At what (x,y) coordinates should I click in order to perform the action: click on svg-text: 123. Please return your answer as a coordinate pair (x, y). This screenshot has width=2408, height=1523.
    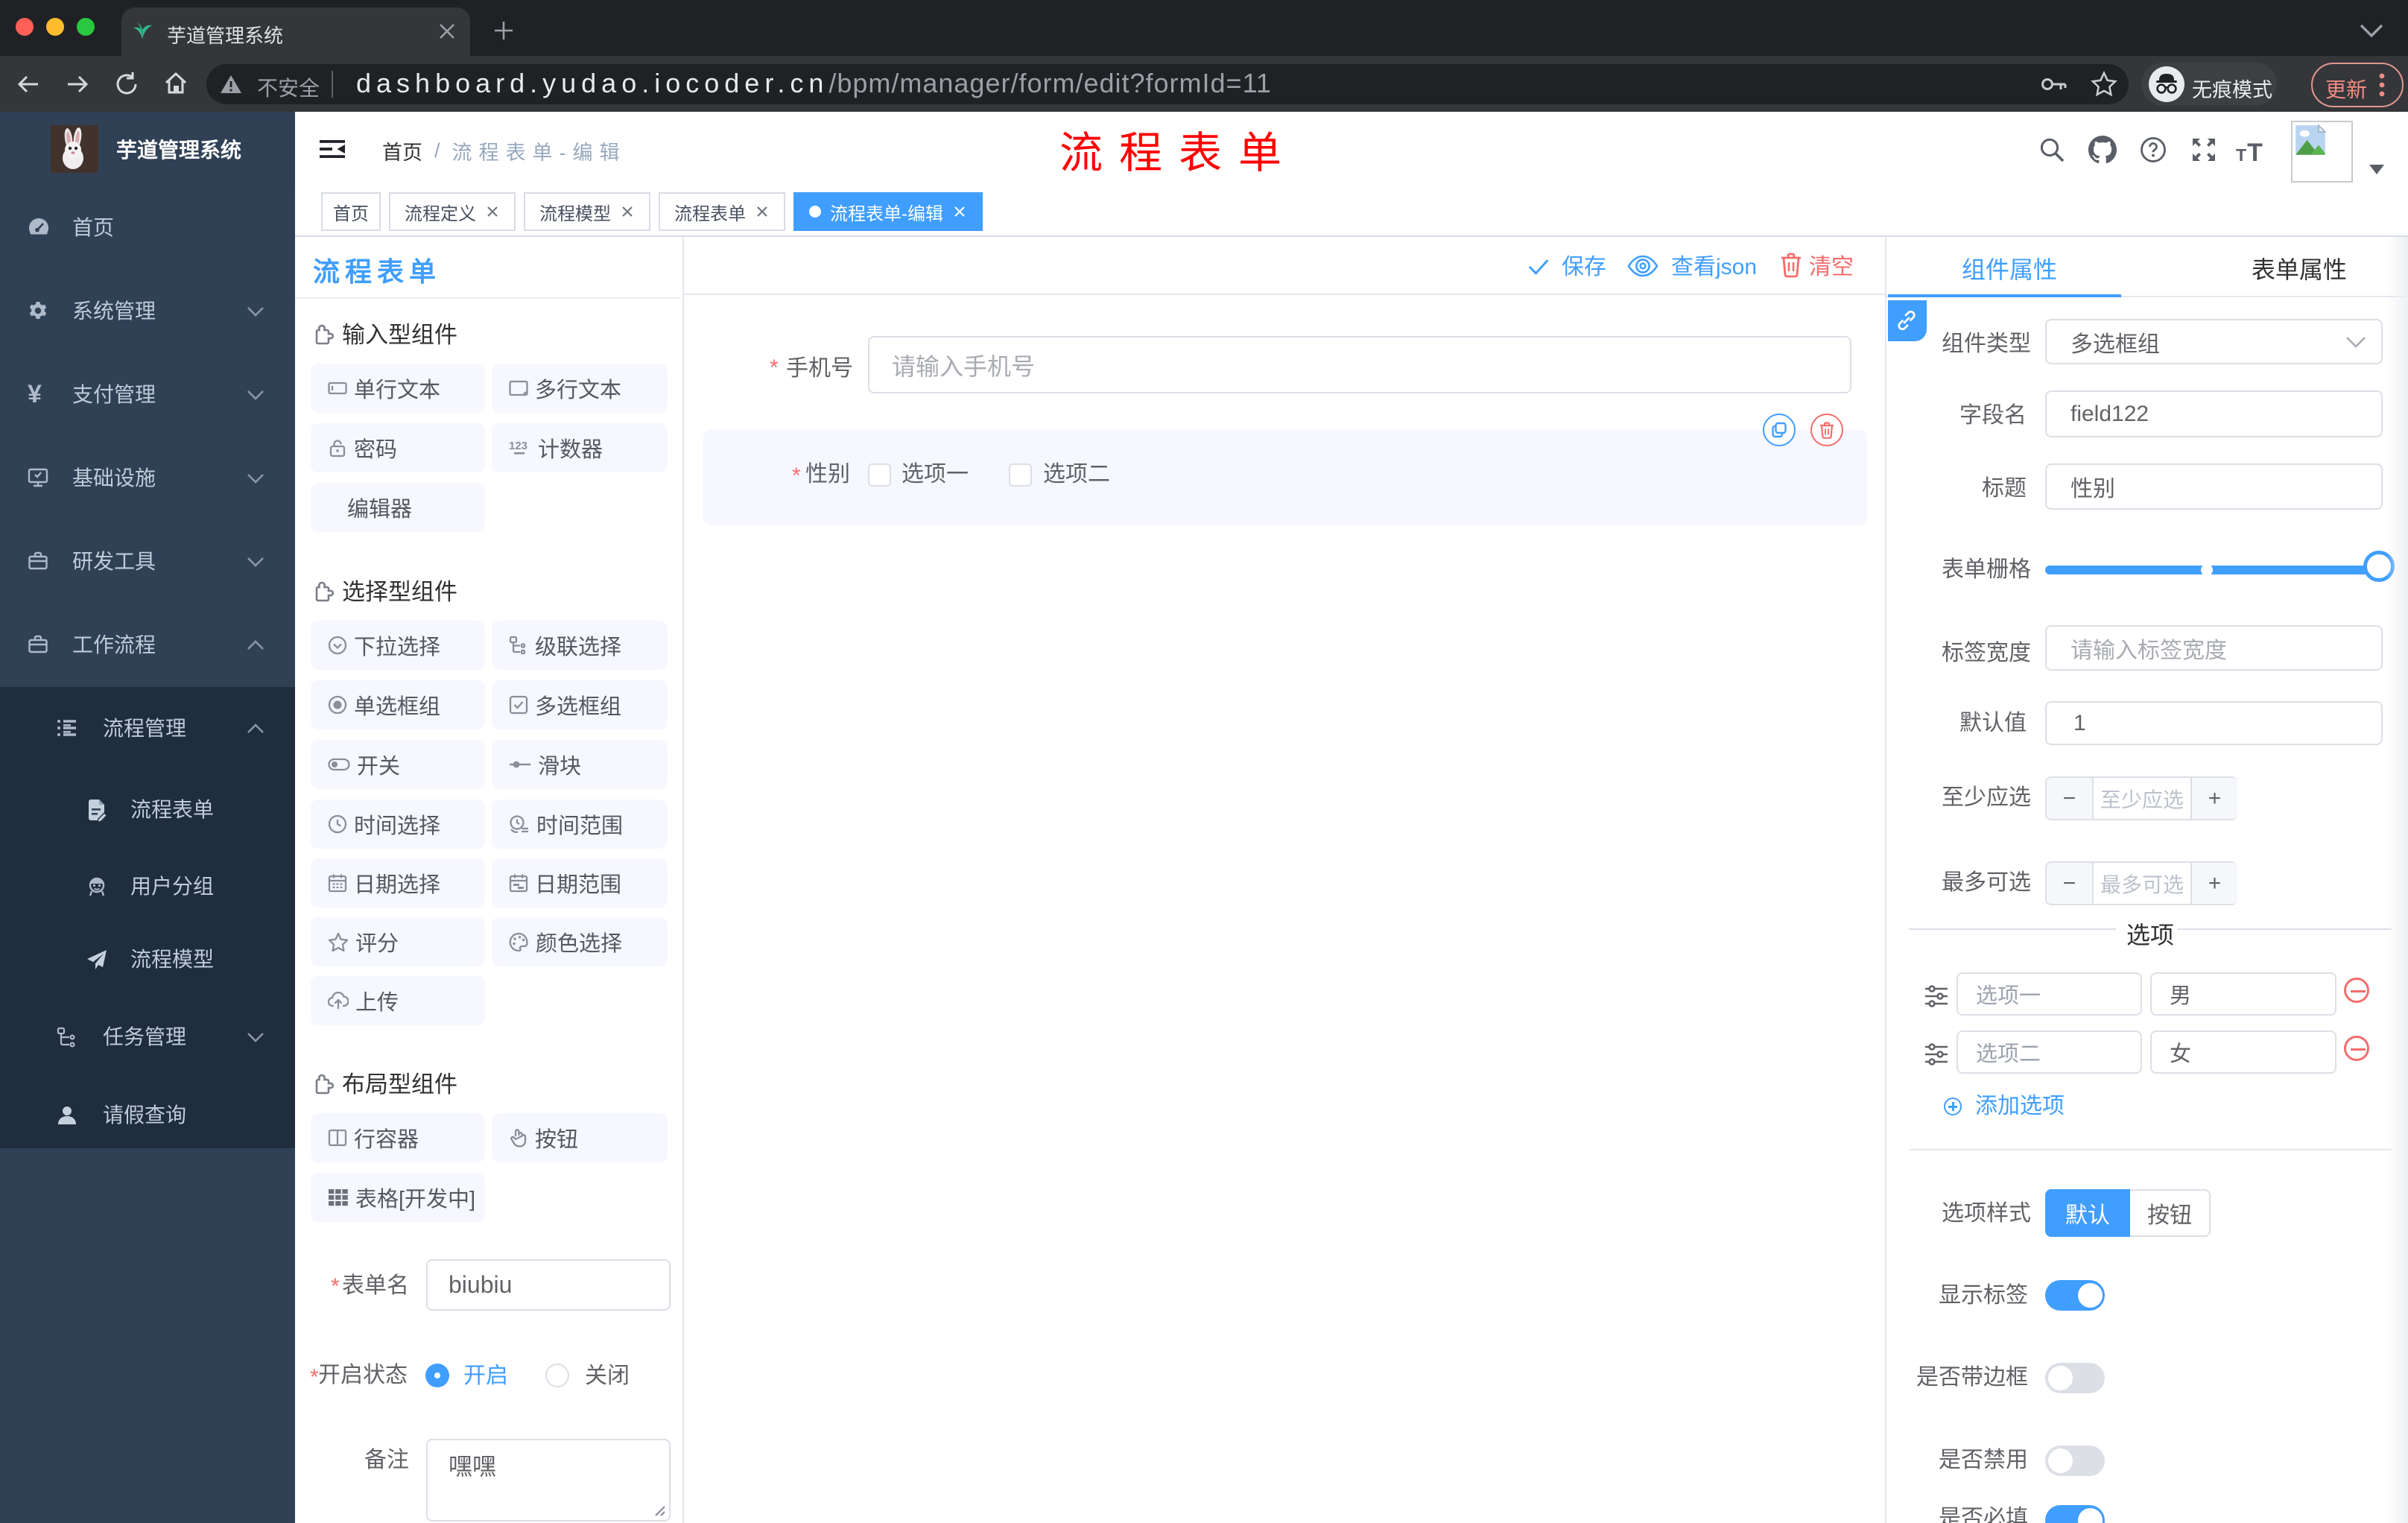
    Looking at the image, I should click on (518, 446).